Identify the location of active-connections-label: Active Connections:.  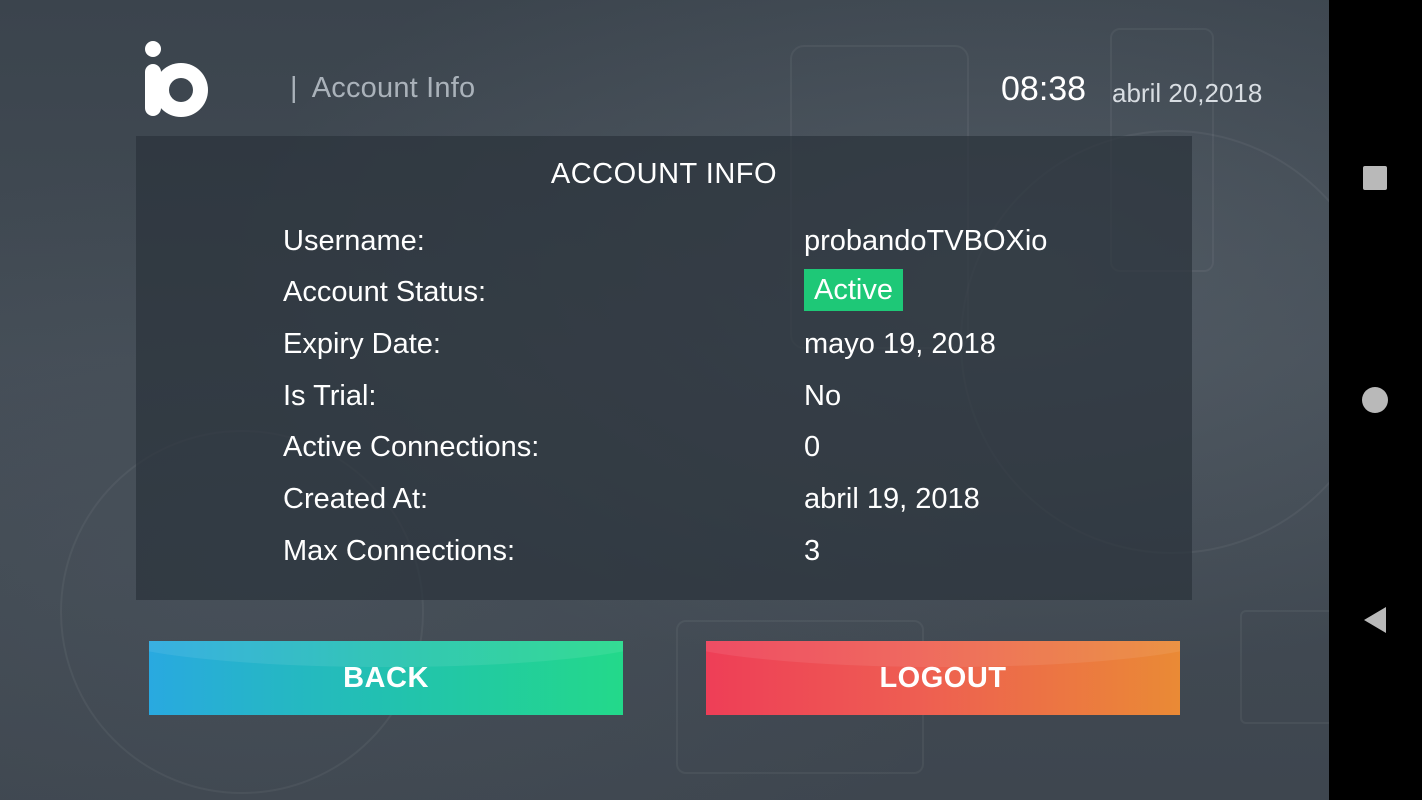
(411, 447).